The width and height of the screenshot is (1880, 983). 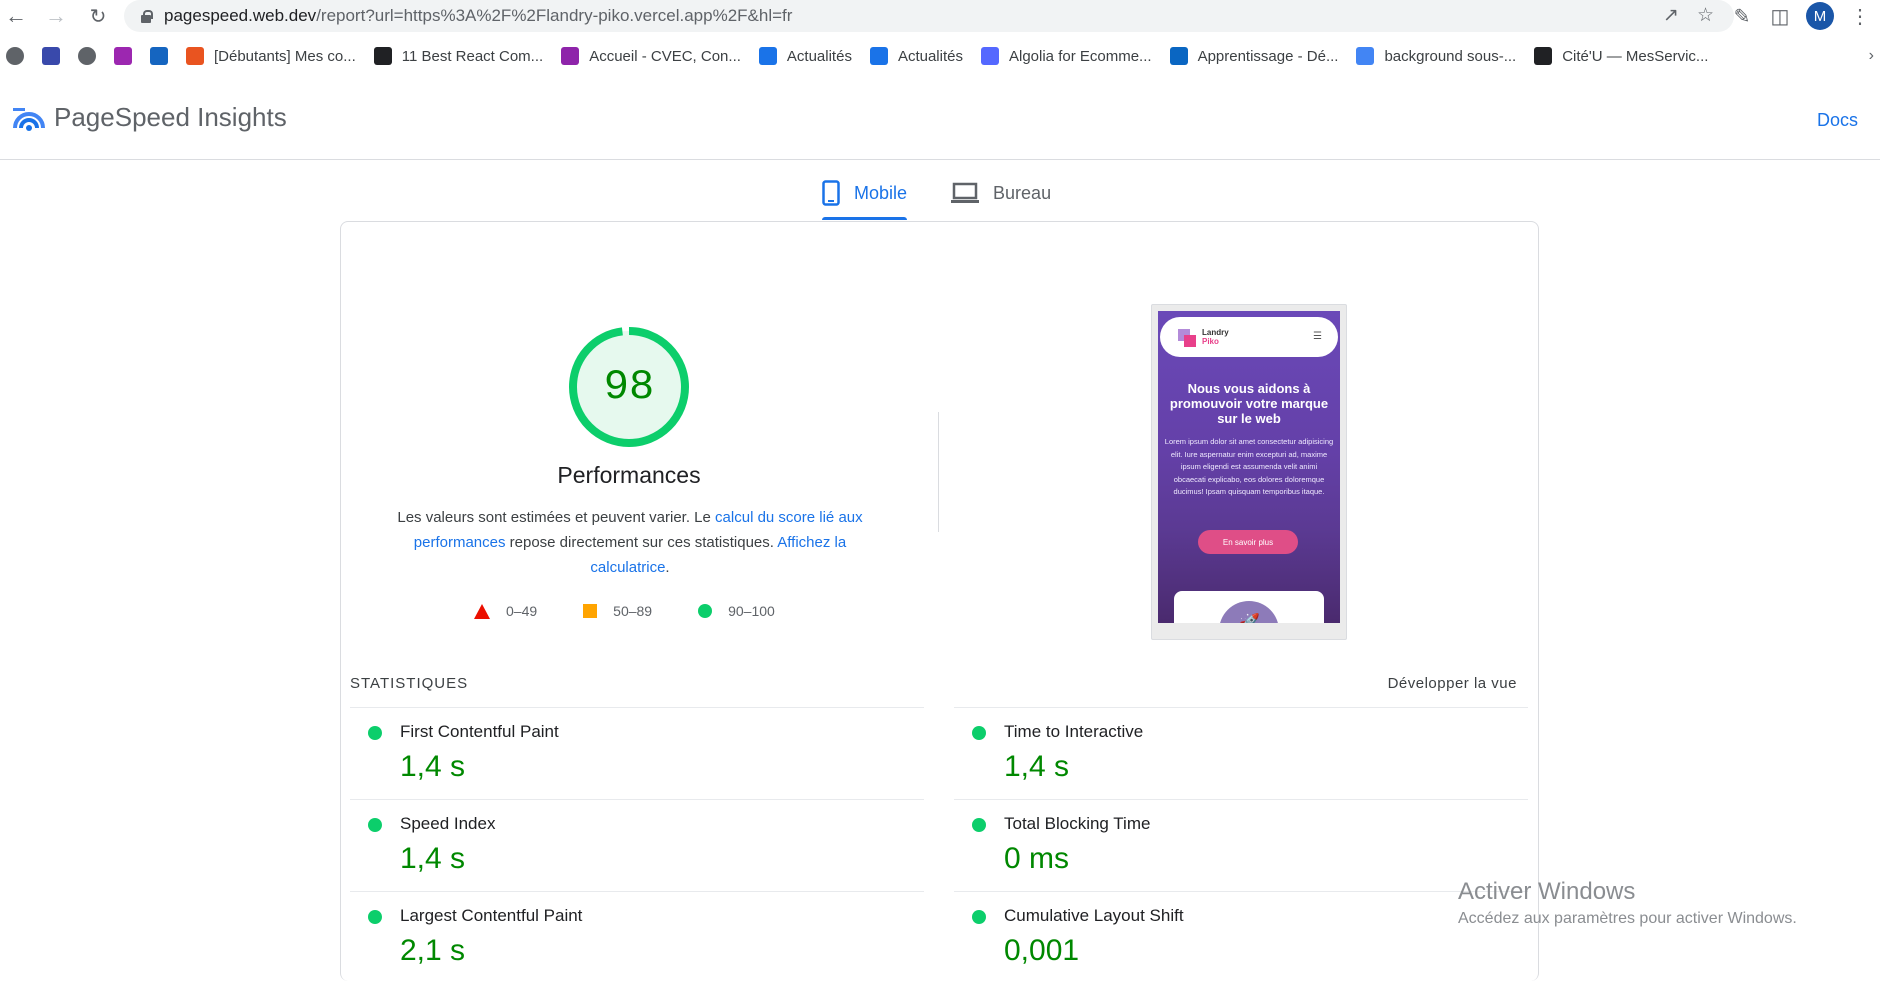 I want to click on legend-item-average: 50–89, so click(x=617, y=611).